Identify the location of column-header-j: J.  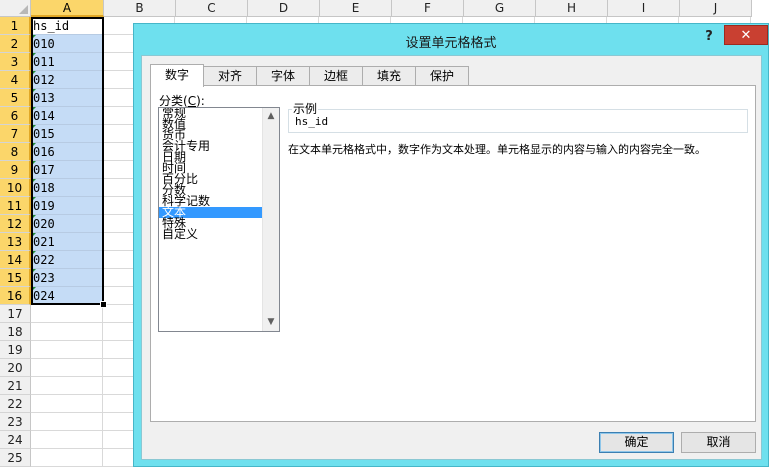
(716, 8).